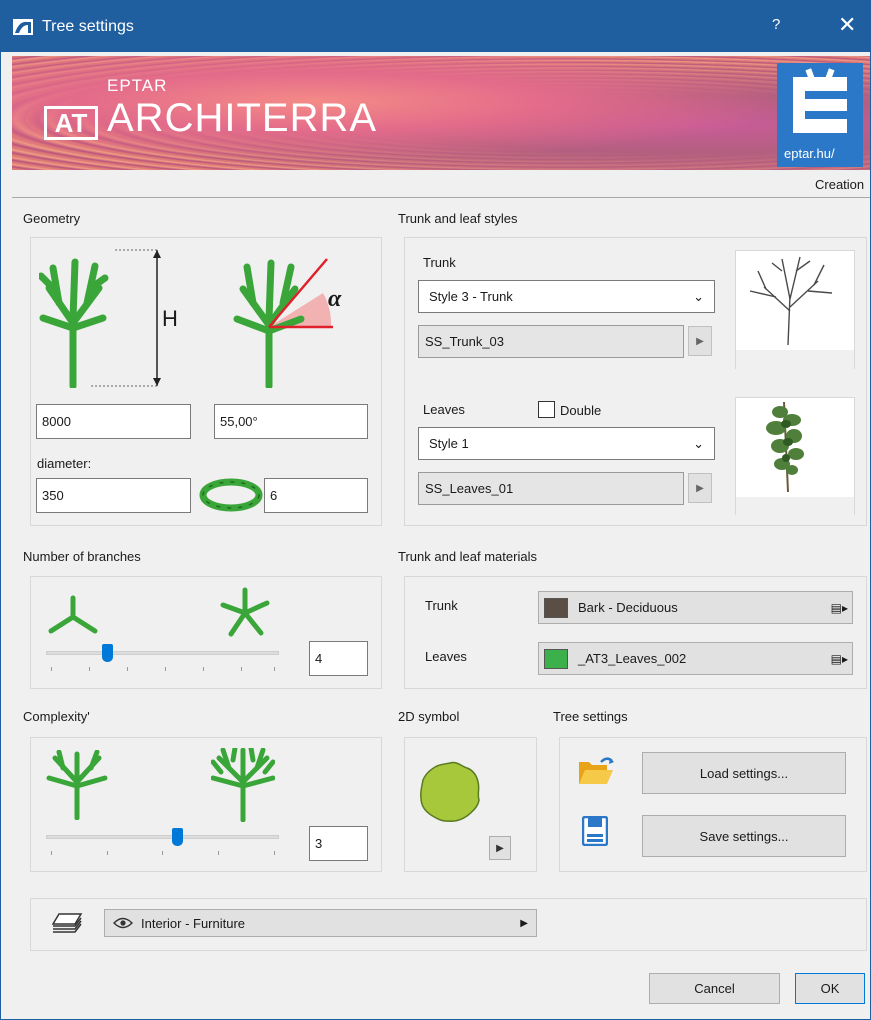 The image size is (871, 1020). What do you see at coordinates (556, 607) in the screenshot?
I see `trunk-material-swatch` at bounding box center [556, 607].